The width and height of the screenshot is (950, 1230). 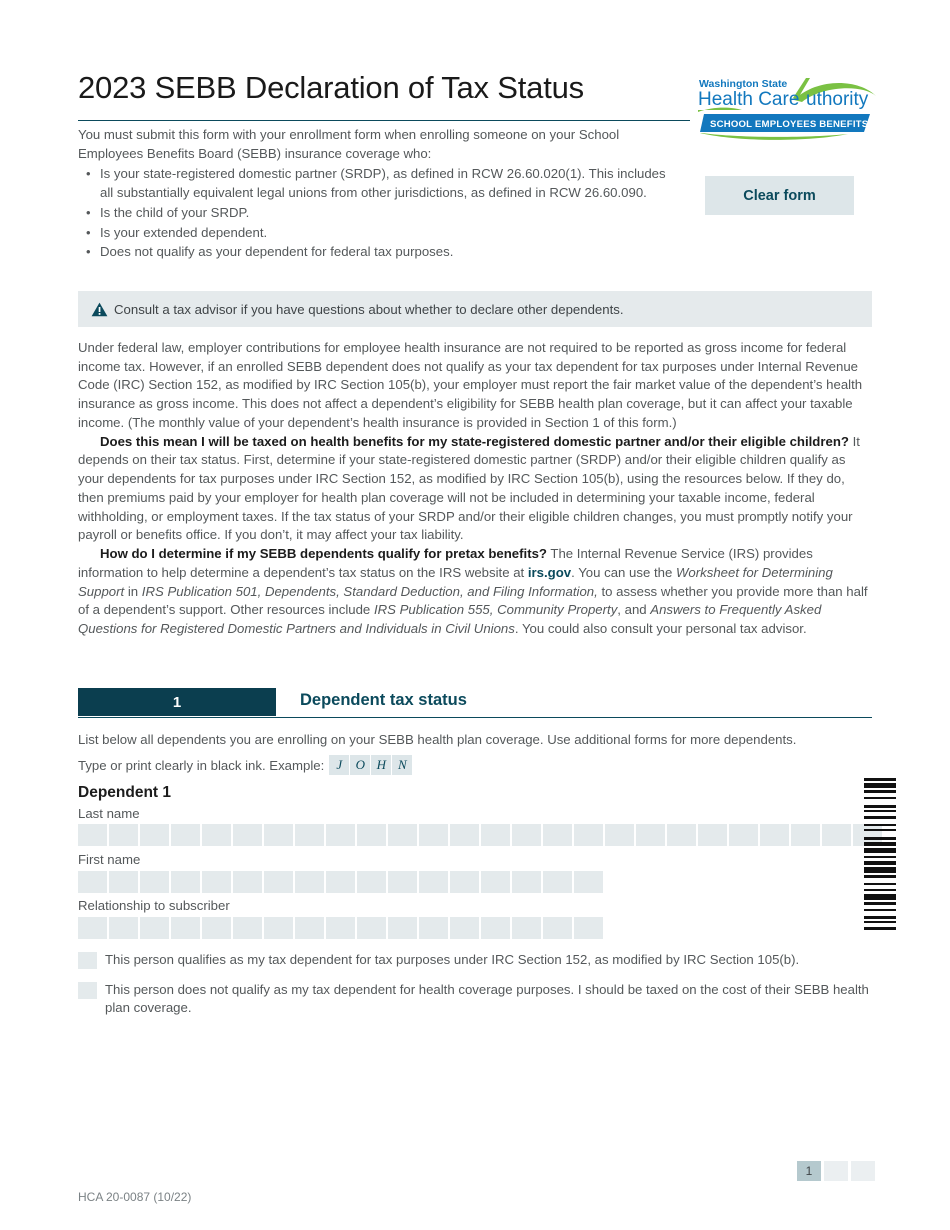 I want to click on q2-text-3: in, so click(x=133, y=591).